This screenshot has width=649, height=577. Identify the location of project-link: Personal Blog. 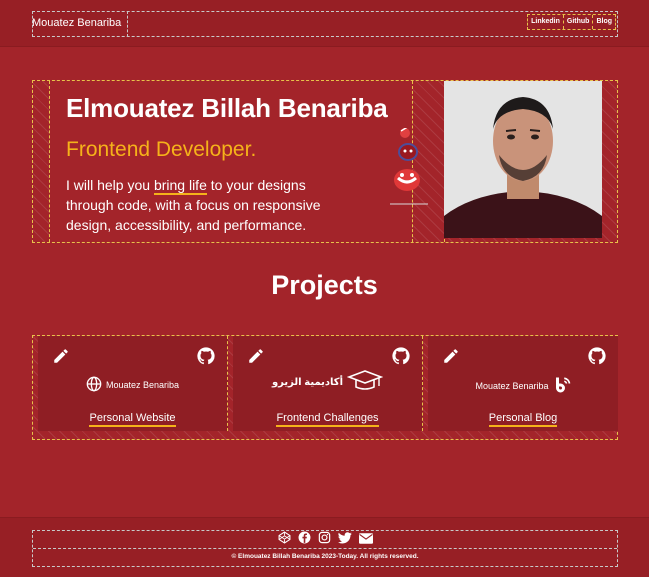
(523, 419).